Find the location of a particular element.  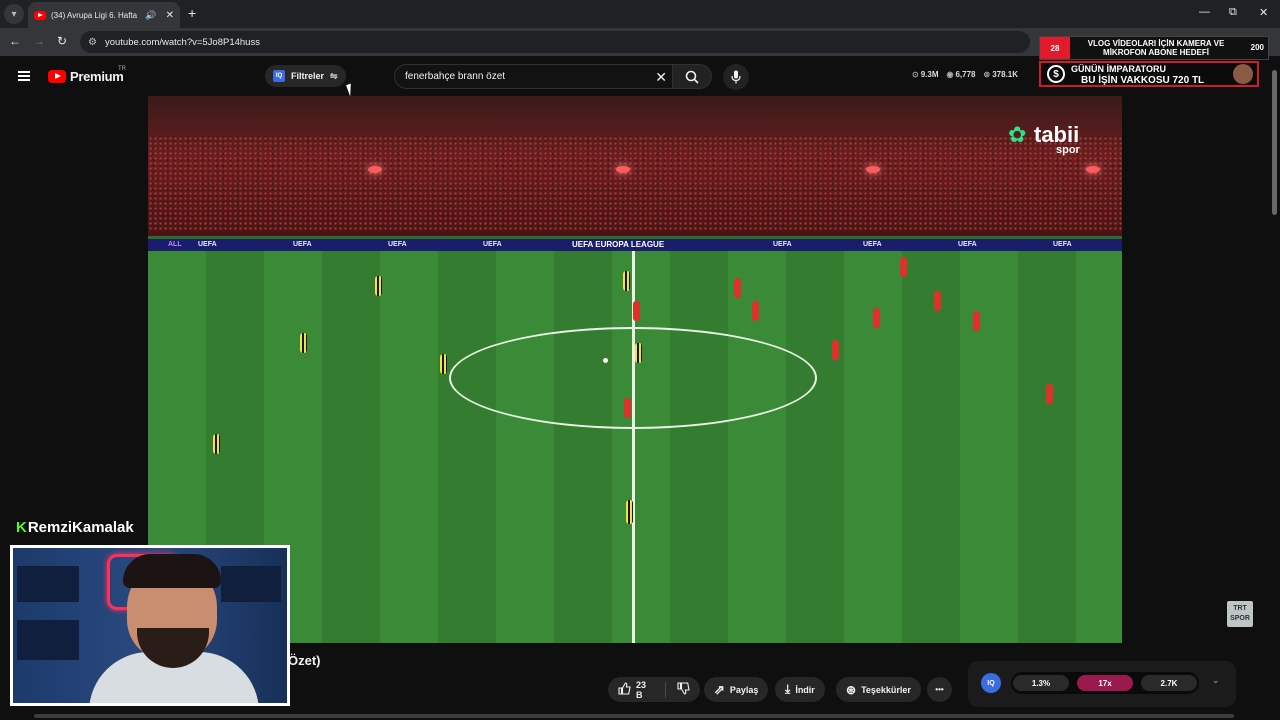

search-button is located at coordinates (692, 76).